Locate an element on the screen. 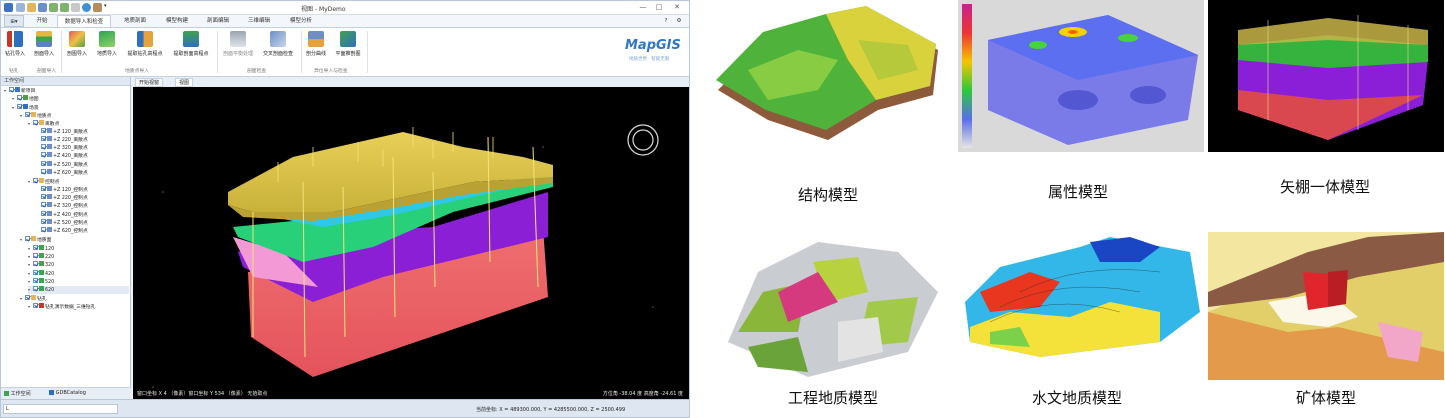  open-icon is located at coordinates (31, 7).